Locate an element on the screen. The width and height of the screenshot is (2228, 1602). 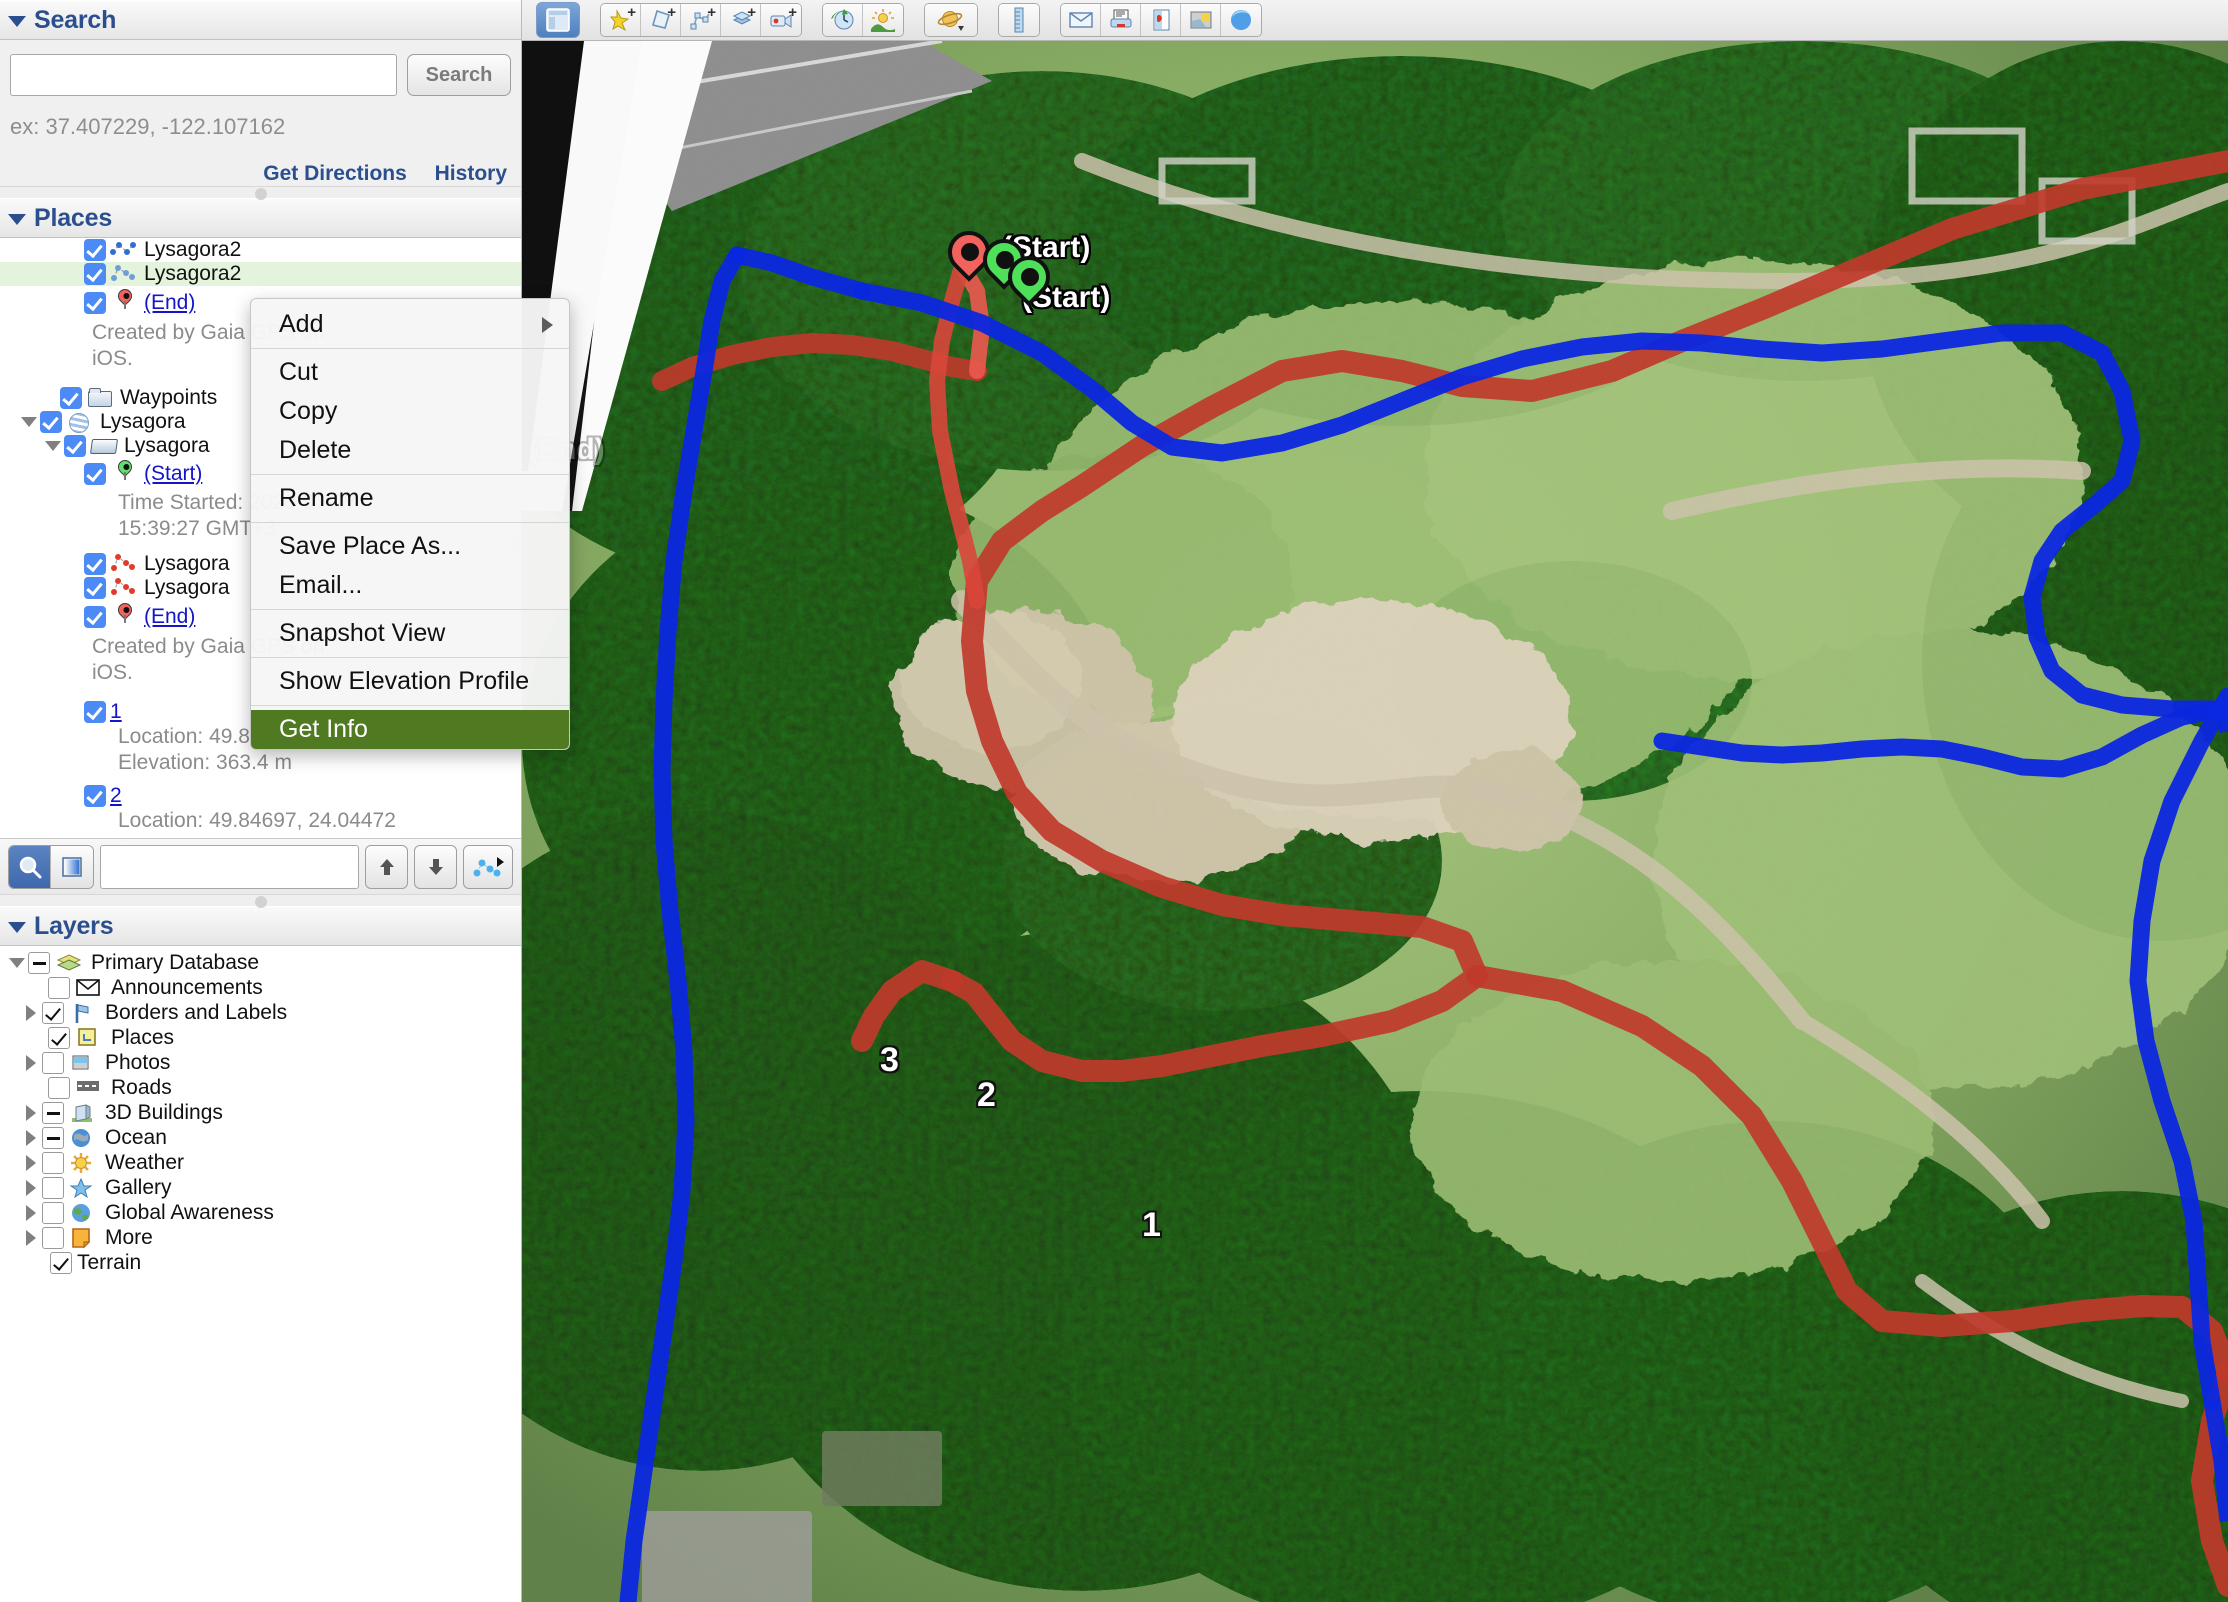
layer-item-terrain: Terrain is located at coordinates (260, 1262).